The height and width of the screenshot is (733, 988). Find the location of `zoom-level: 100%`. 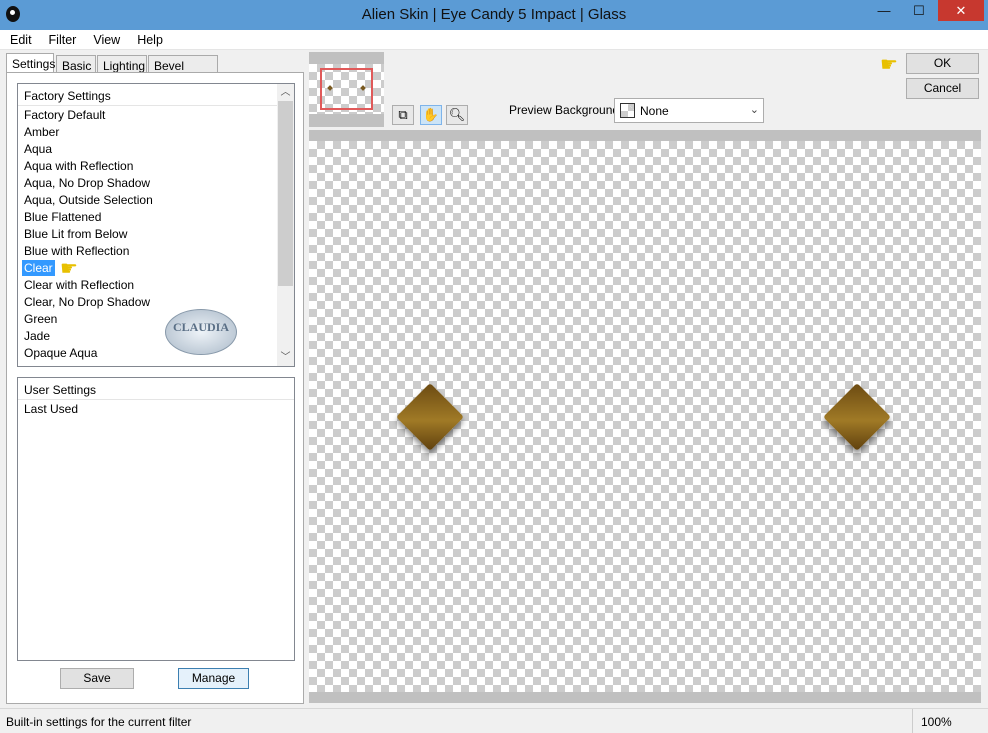

zoom-level: 100% is located at coordinates (932, 721).